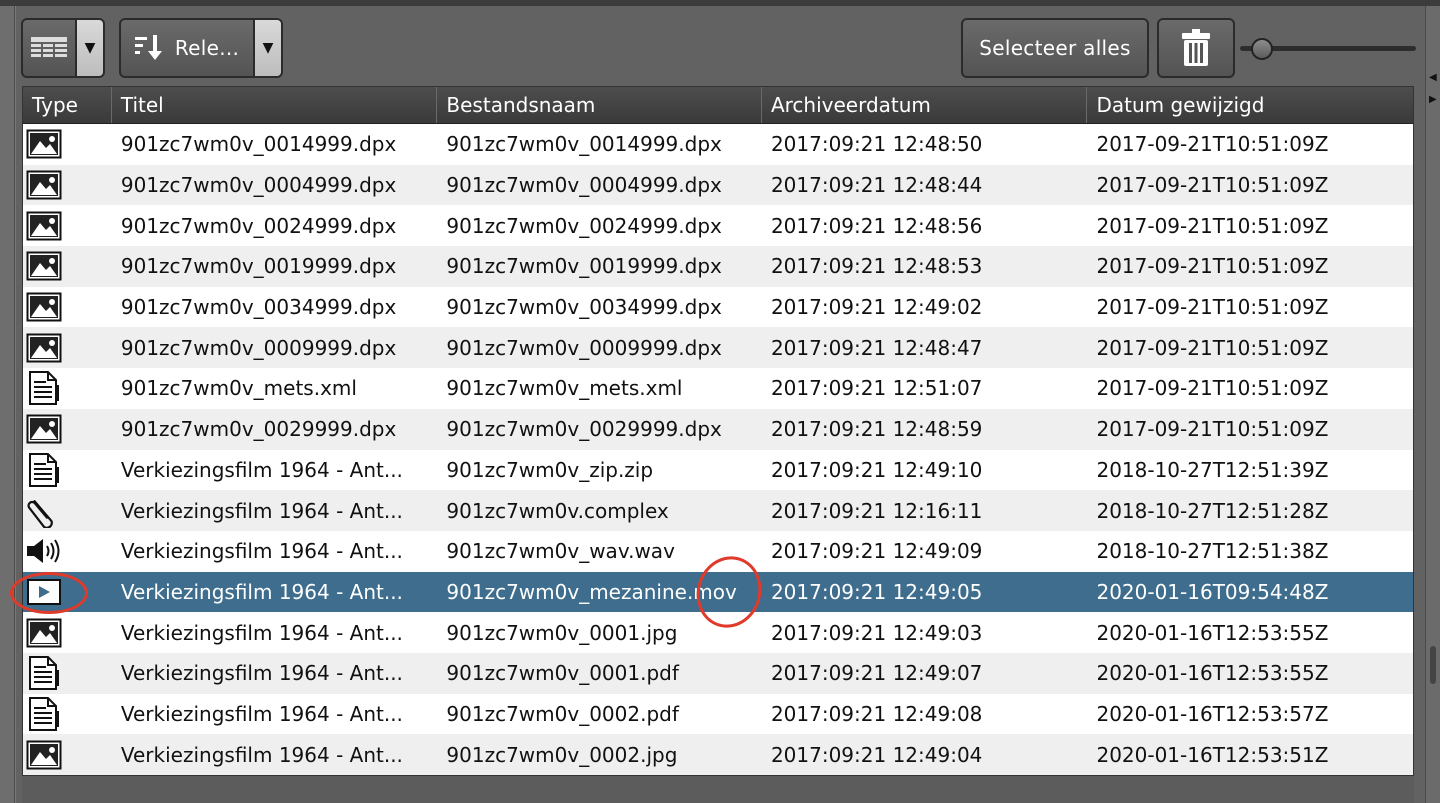  What do you see at coordinates (584, 429) in the screenshot?
I see `filename-cell: 901zc7wm0v_0029999.dpx` at bounding box center [584, 429].